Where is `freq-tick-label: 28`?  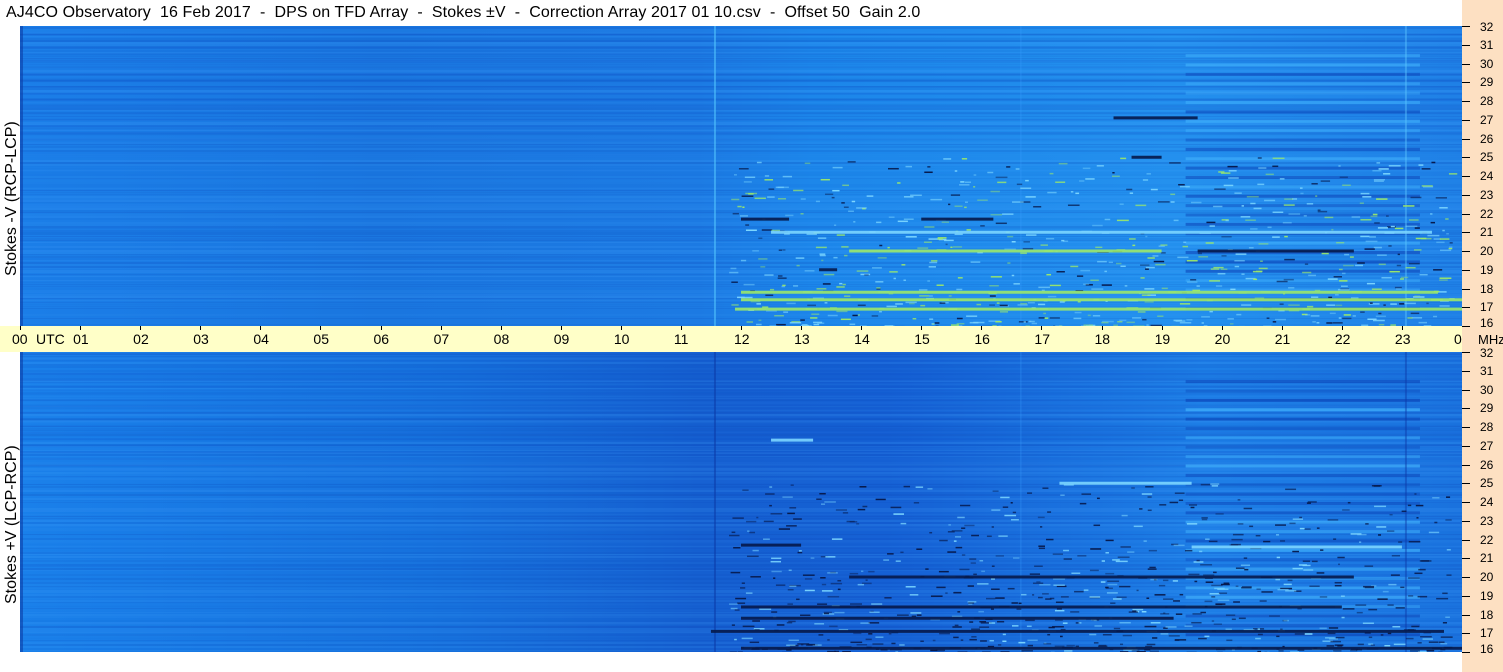 freq-tick-label: 28 is located at coordinates (1487, 427).